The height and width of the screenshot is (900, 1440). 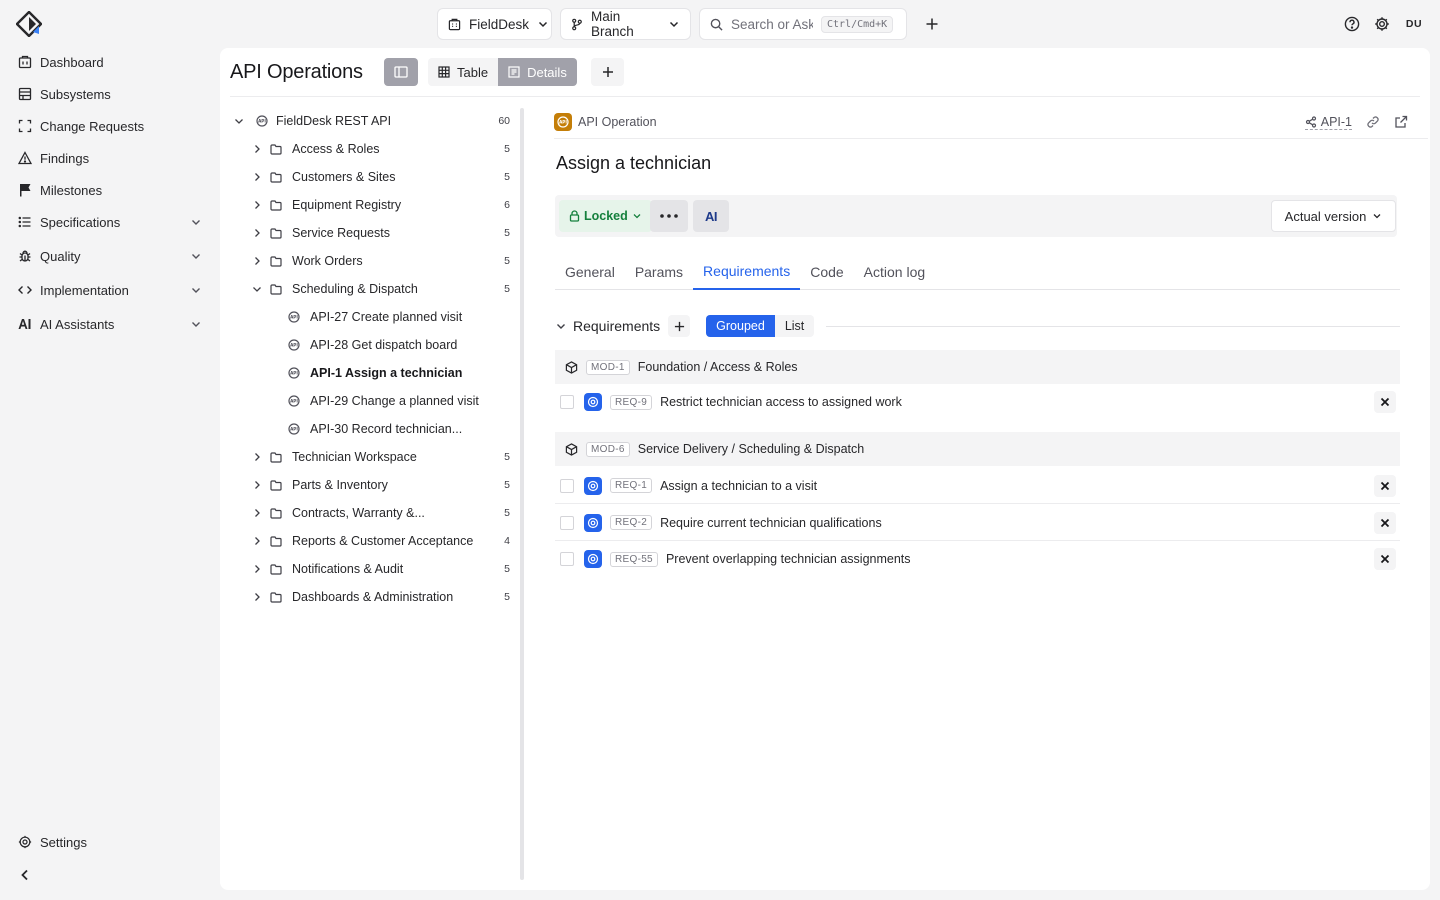 What do you see at coordinates (1333, 216) in the screenshot?
I see `version-select: Actual version` at bounding box center [1333, 216].